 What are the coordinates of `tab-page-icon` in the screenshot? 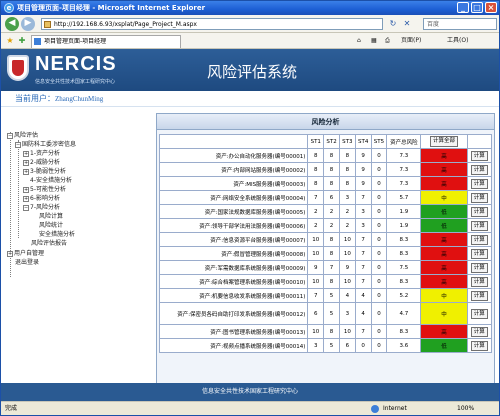 It's located at (37, 41).